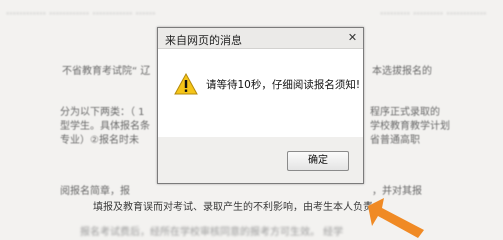 This screenshot has width=503, height=240. Describe the element at coordinates (395, 140) in the screenshot. I see `bg-text-line: 省普通高职` at that location.